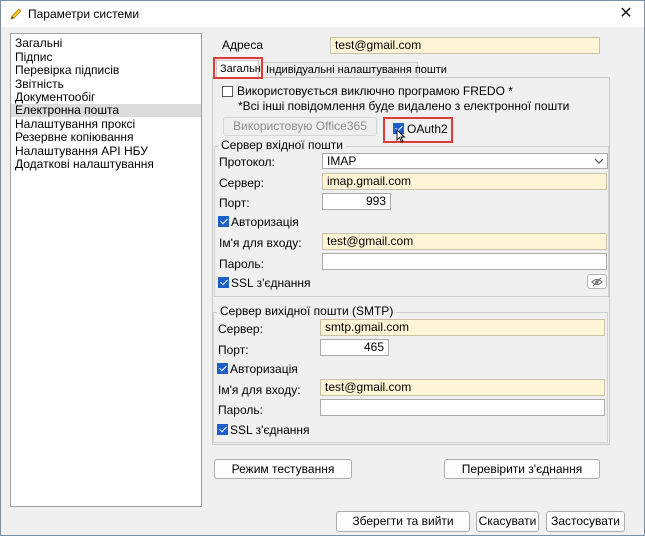  What do you see at coordinates (243, 45) in the screenshot?
I see `address-label: Адреса` at bounding box center [243, 45].